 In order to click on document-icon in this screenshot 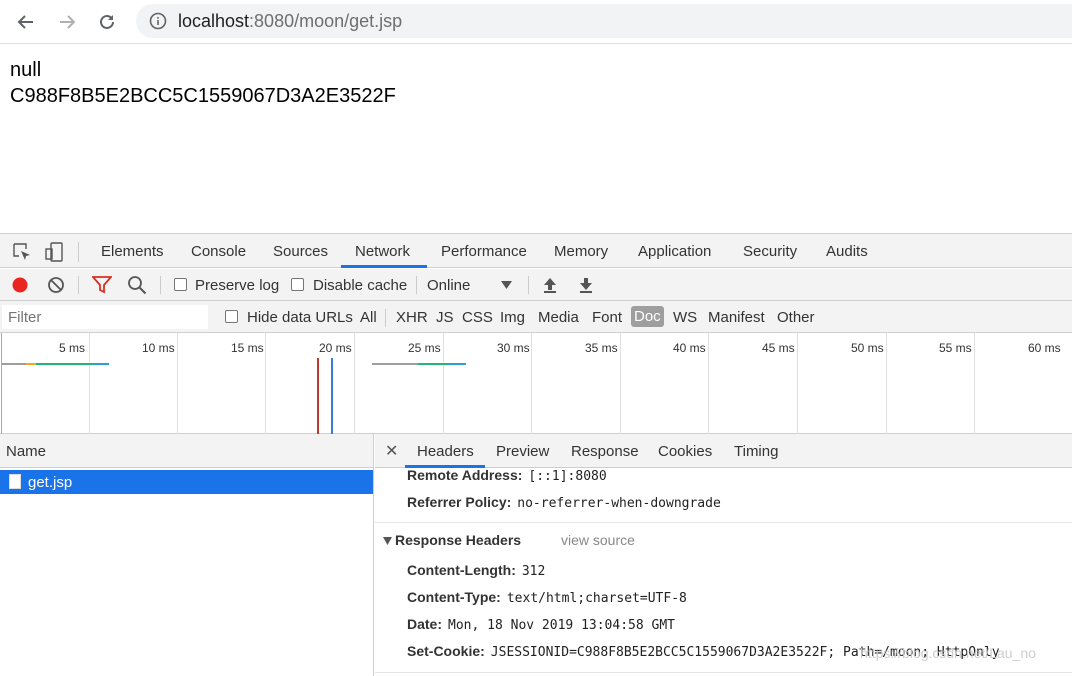, I will do `click(15, 481)`.